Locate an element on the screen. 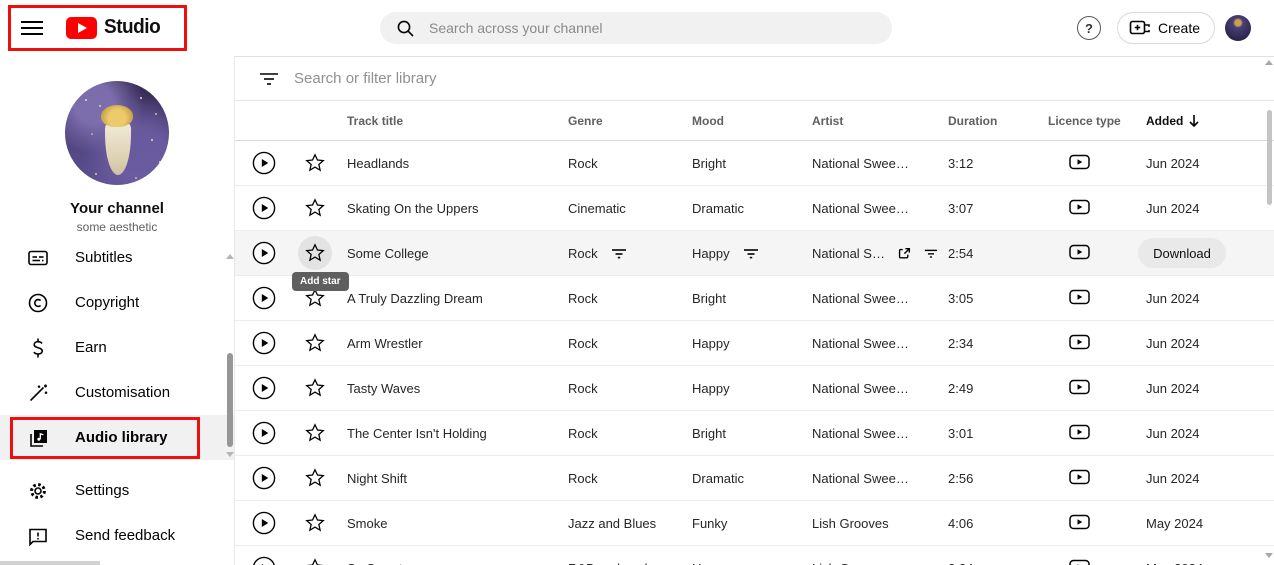 The image size is (1274, 565). channel-search-bar is located at coordinates (636, 28).